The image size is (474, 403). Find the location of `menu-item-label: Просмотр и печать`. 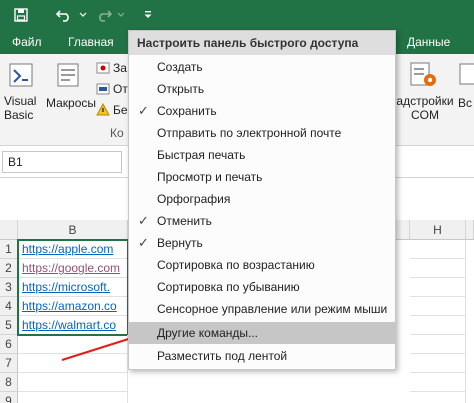

menu-item-label: Просмотр и печать is located at coordinates (210, 177).